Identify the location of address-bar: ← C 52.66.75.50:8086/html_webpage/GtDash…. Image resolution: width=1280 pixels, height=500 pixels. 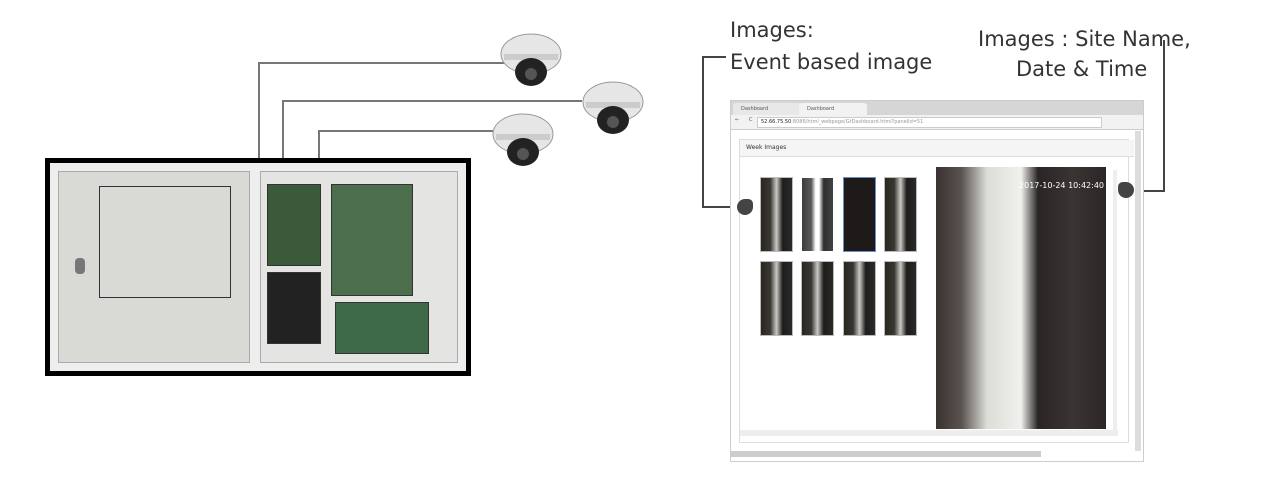
(937, 122).